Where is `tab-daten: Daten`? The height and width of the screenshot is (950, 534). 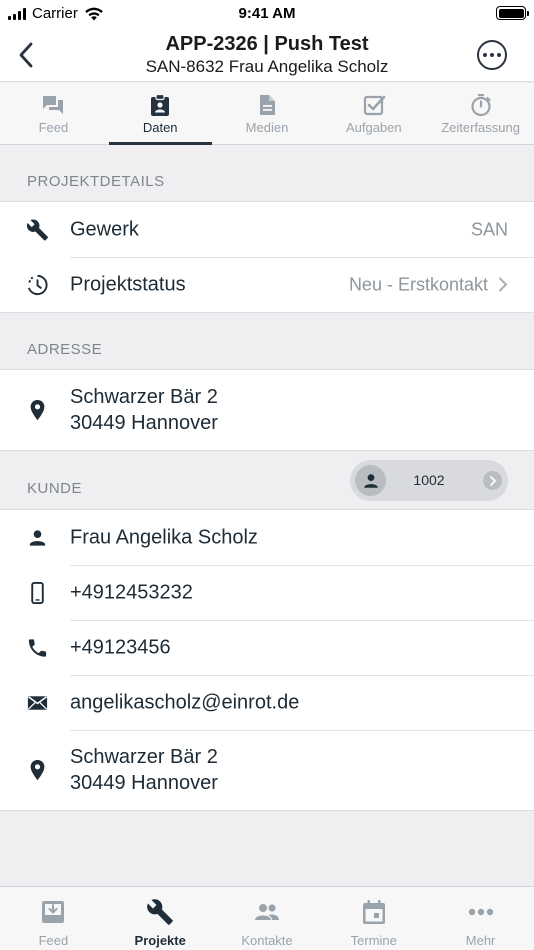 tab-daten: Daten is located at coordinates (160, 114).